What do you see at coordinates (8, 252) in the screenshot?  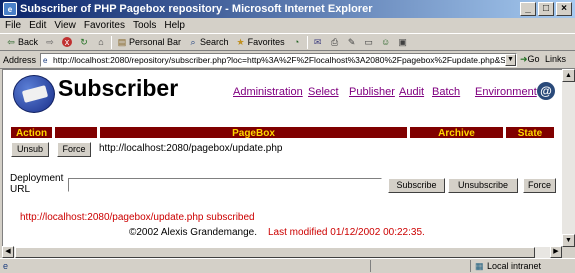 I see `scroll-left-icon: ◀` at bounding box center [8, 252].